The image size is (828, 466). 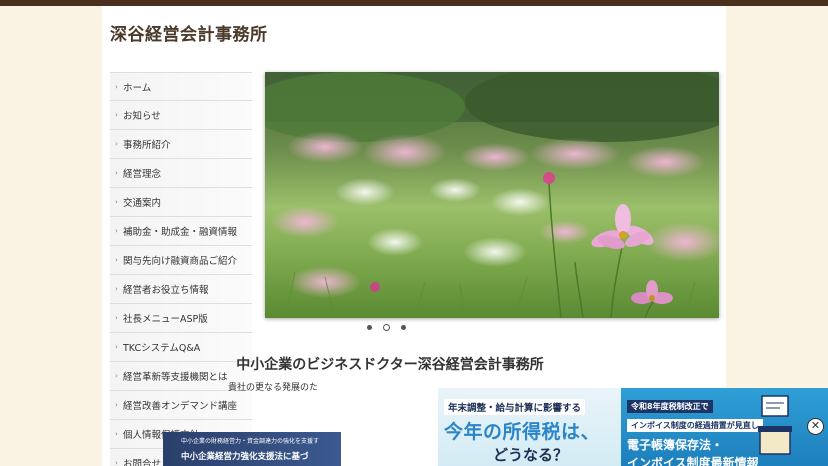 I want to click on sidebar-item-label: 関与先向け融資商品ご紹介, so click(x=180, y=261).